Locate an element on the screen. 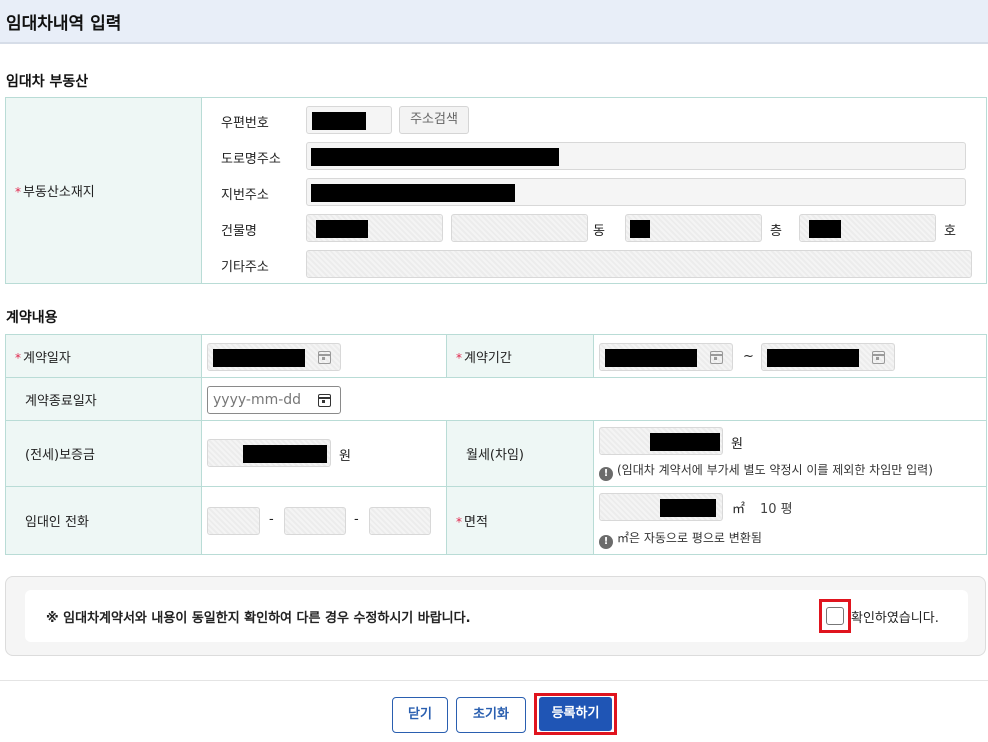 This screenshot has height=742, width=988. lot-address-label: 지번주소 is located at coordinates (245, 195).